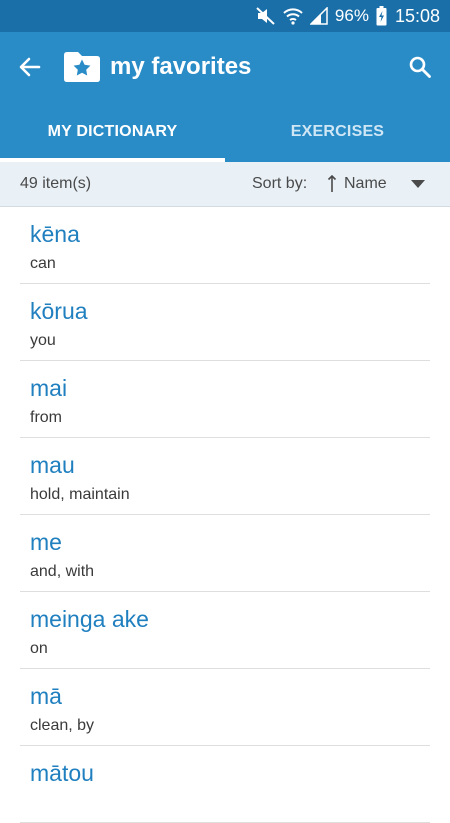 This screenshot has height=823, width=450. What do you see at coordinates (225, 245) in the screenshot?
I see `list-item: kēna can` at bounding box center [225, 245].